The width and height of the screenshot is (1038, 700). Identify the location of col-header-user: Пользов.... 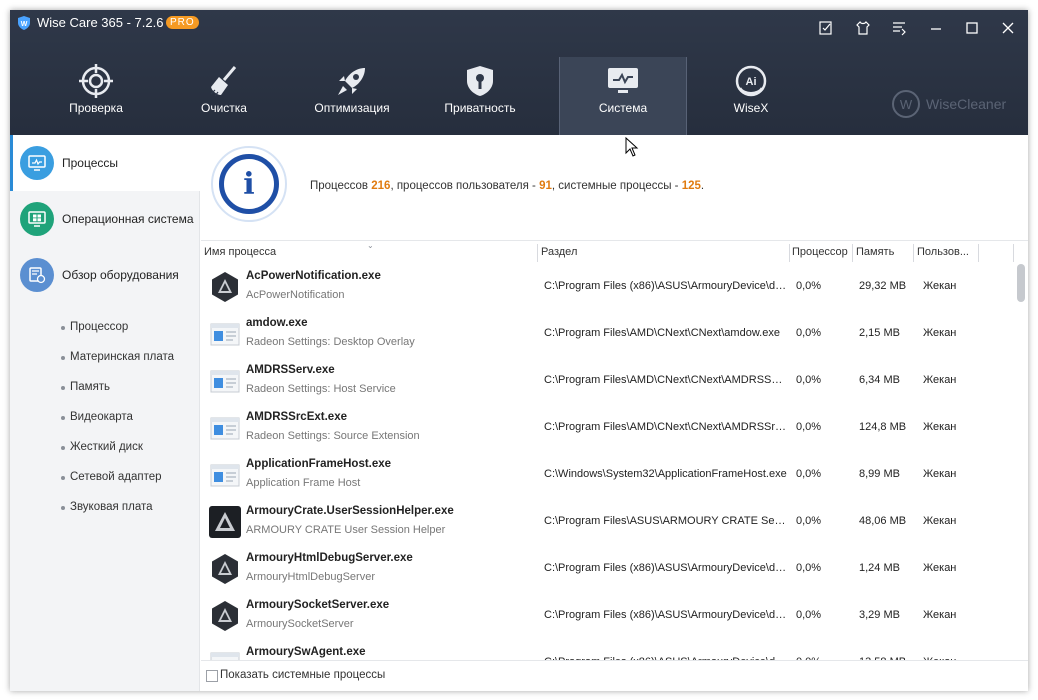
(943, 252).